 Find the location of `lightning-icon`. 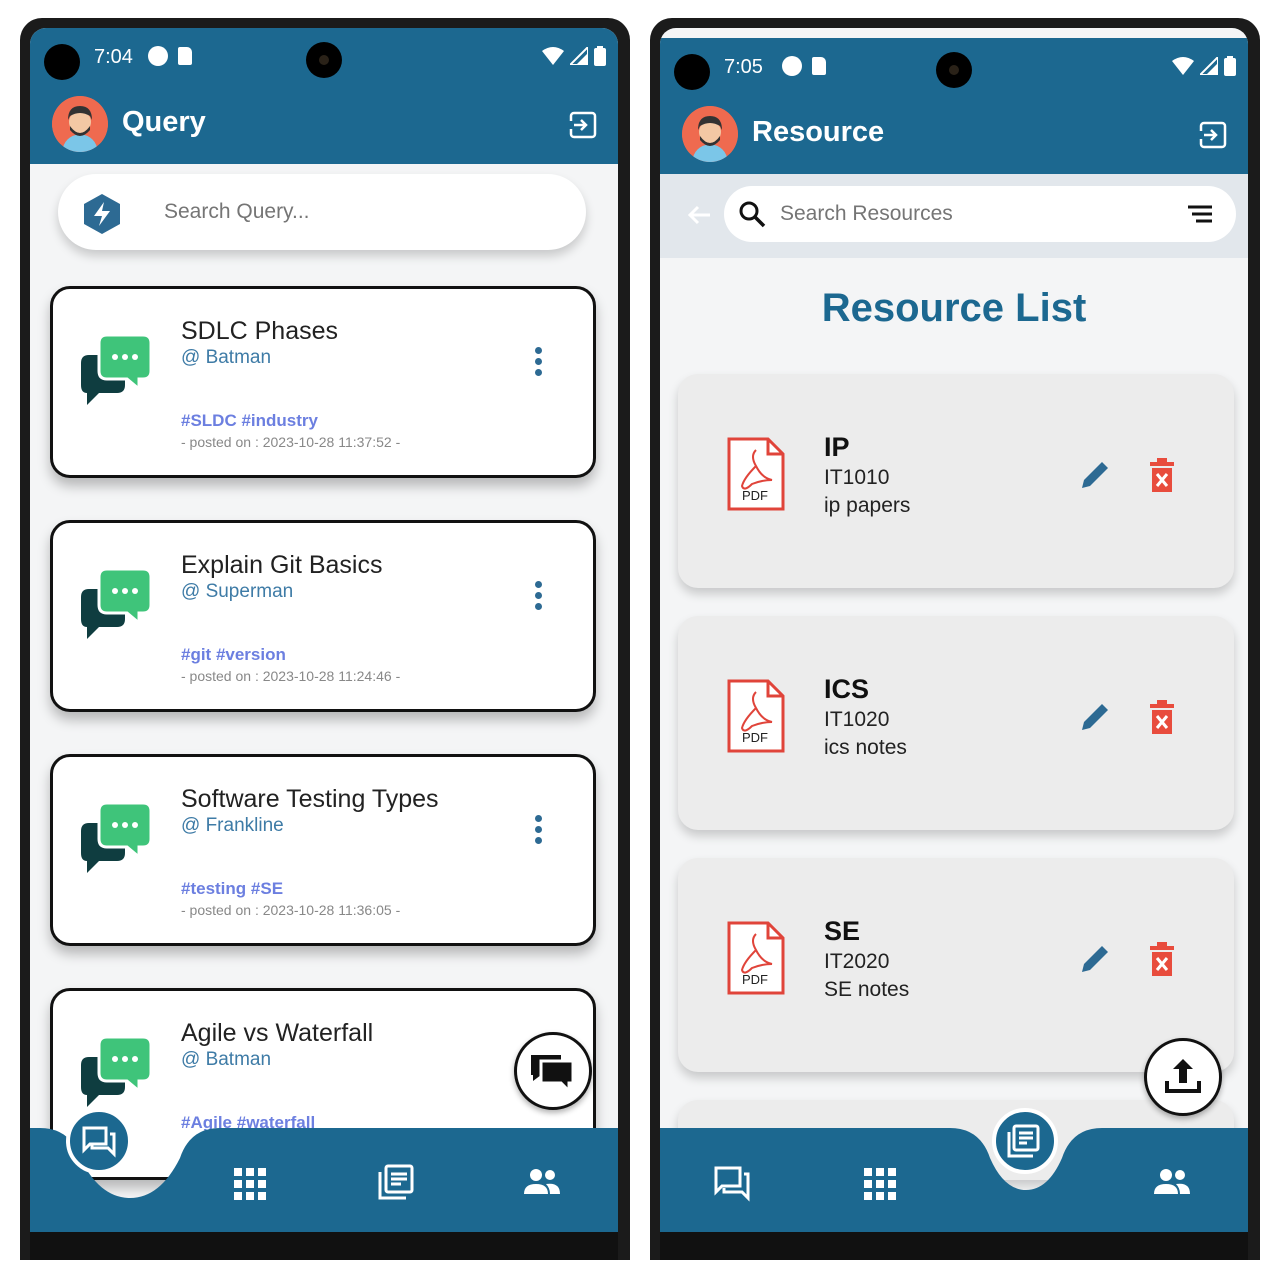

lightning-icon is located at coordinates (102, 214).